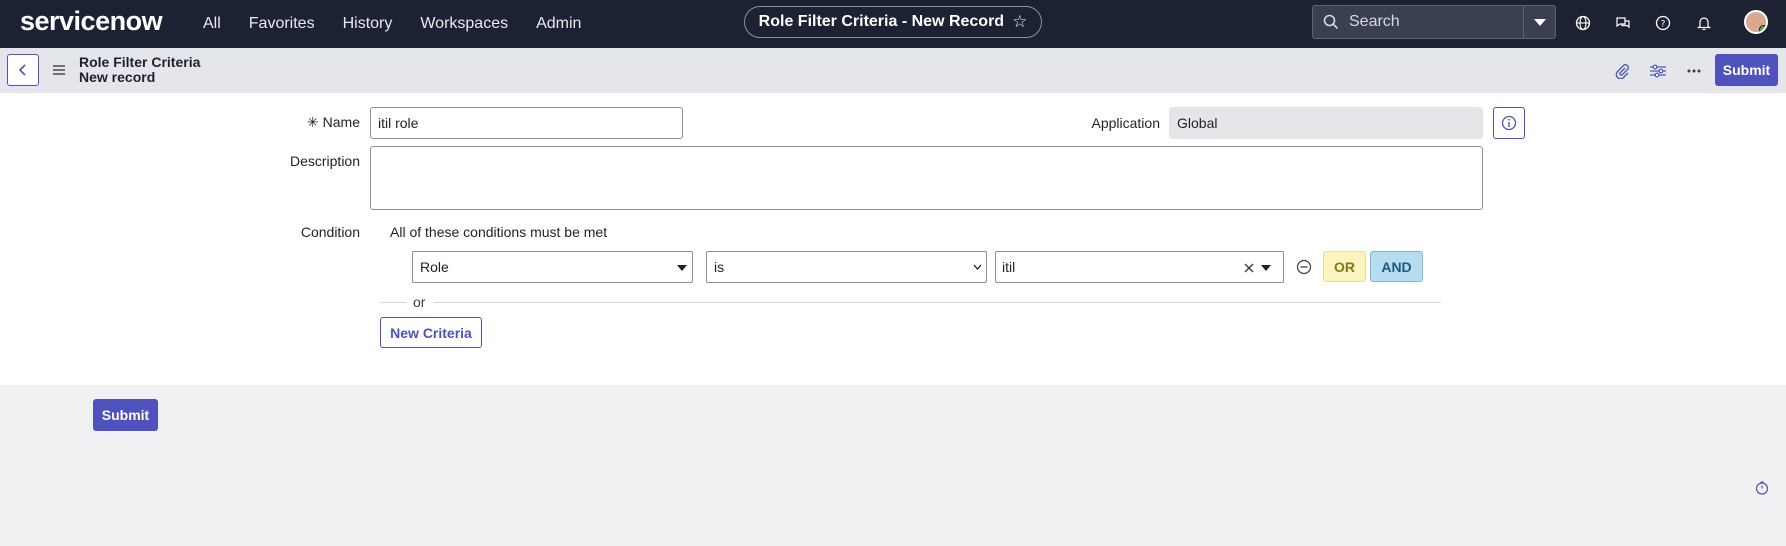 The height and width of the screenshot is (546, 1786). What do you see at coordinates (324, 161) in the screenshot?
I see `description-label: Description` at bounding box center [324, 161].